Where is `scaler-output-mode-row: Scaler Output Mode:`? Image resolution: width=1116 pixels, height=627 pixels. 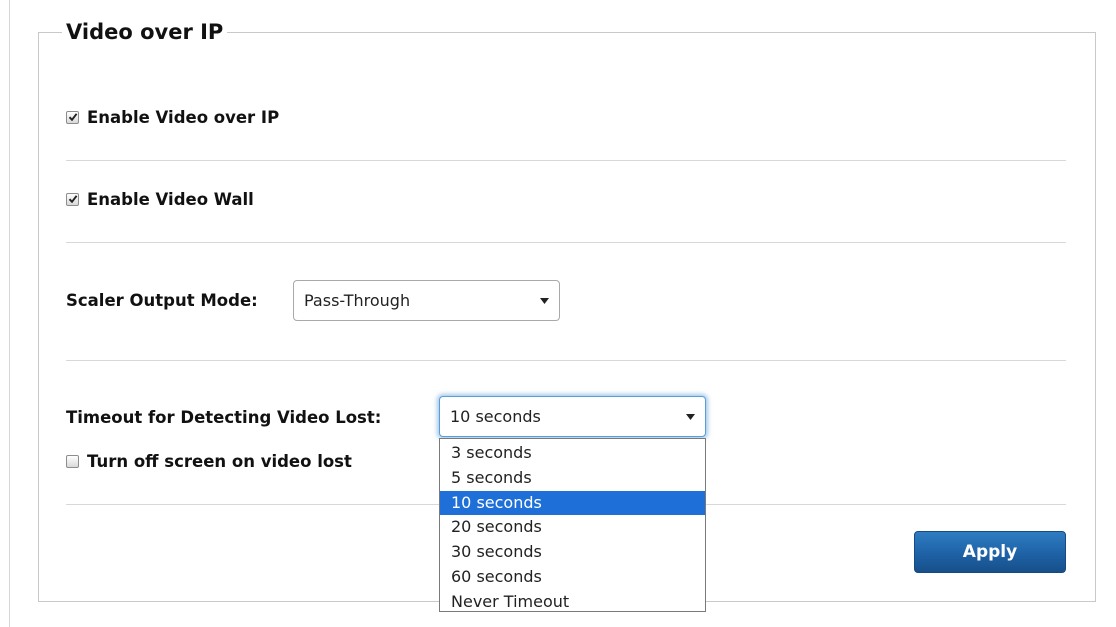
scaler-output-mode-row: Scaler Output Mode: is located at coordinates (162, 300).